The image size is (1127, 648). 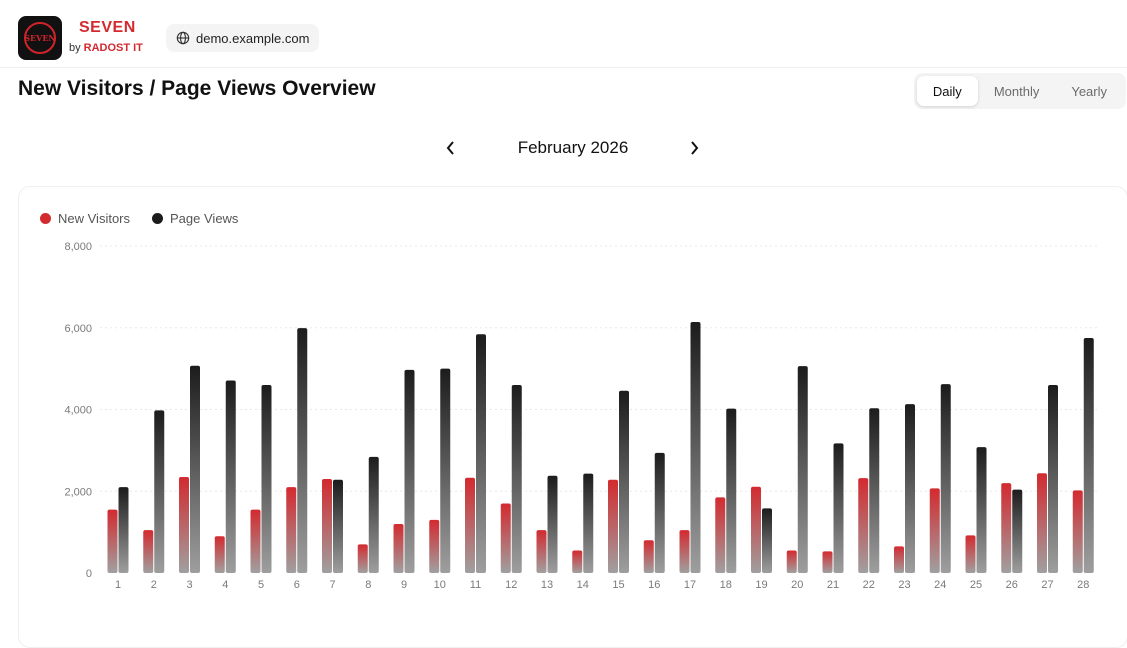 I want to click on x-tick-label: 23, so click(x=904, y=585).